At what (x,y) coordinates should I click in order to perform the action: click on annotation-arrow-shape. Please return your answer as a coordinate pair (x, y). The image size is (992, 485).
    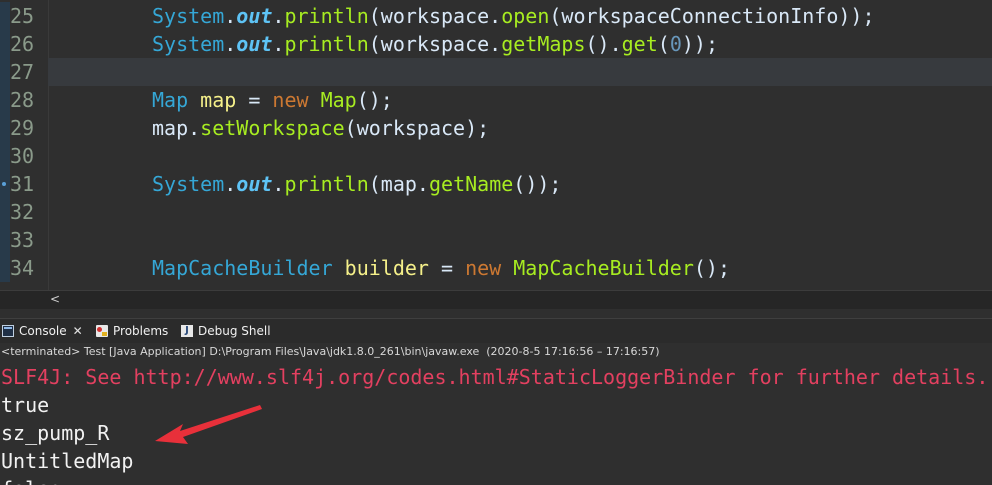
    Looking at the image, I should click on (208, 424).